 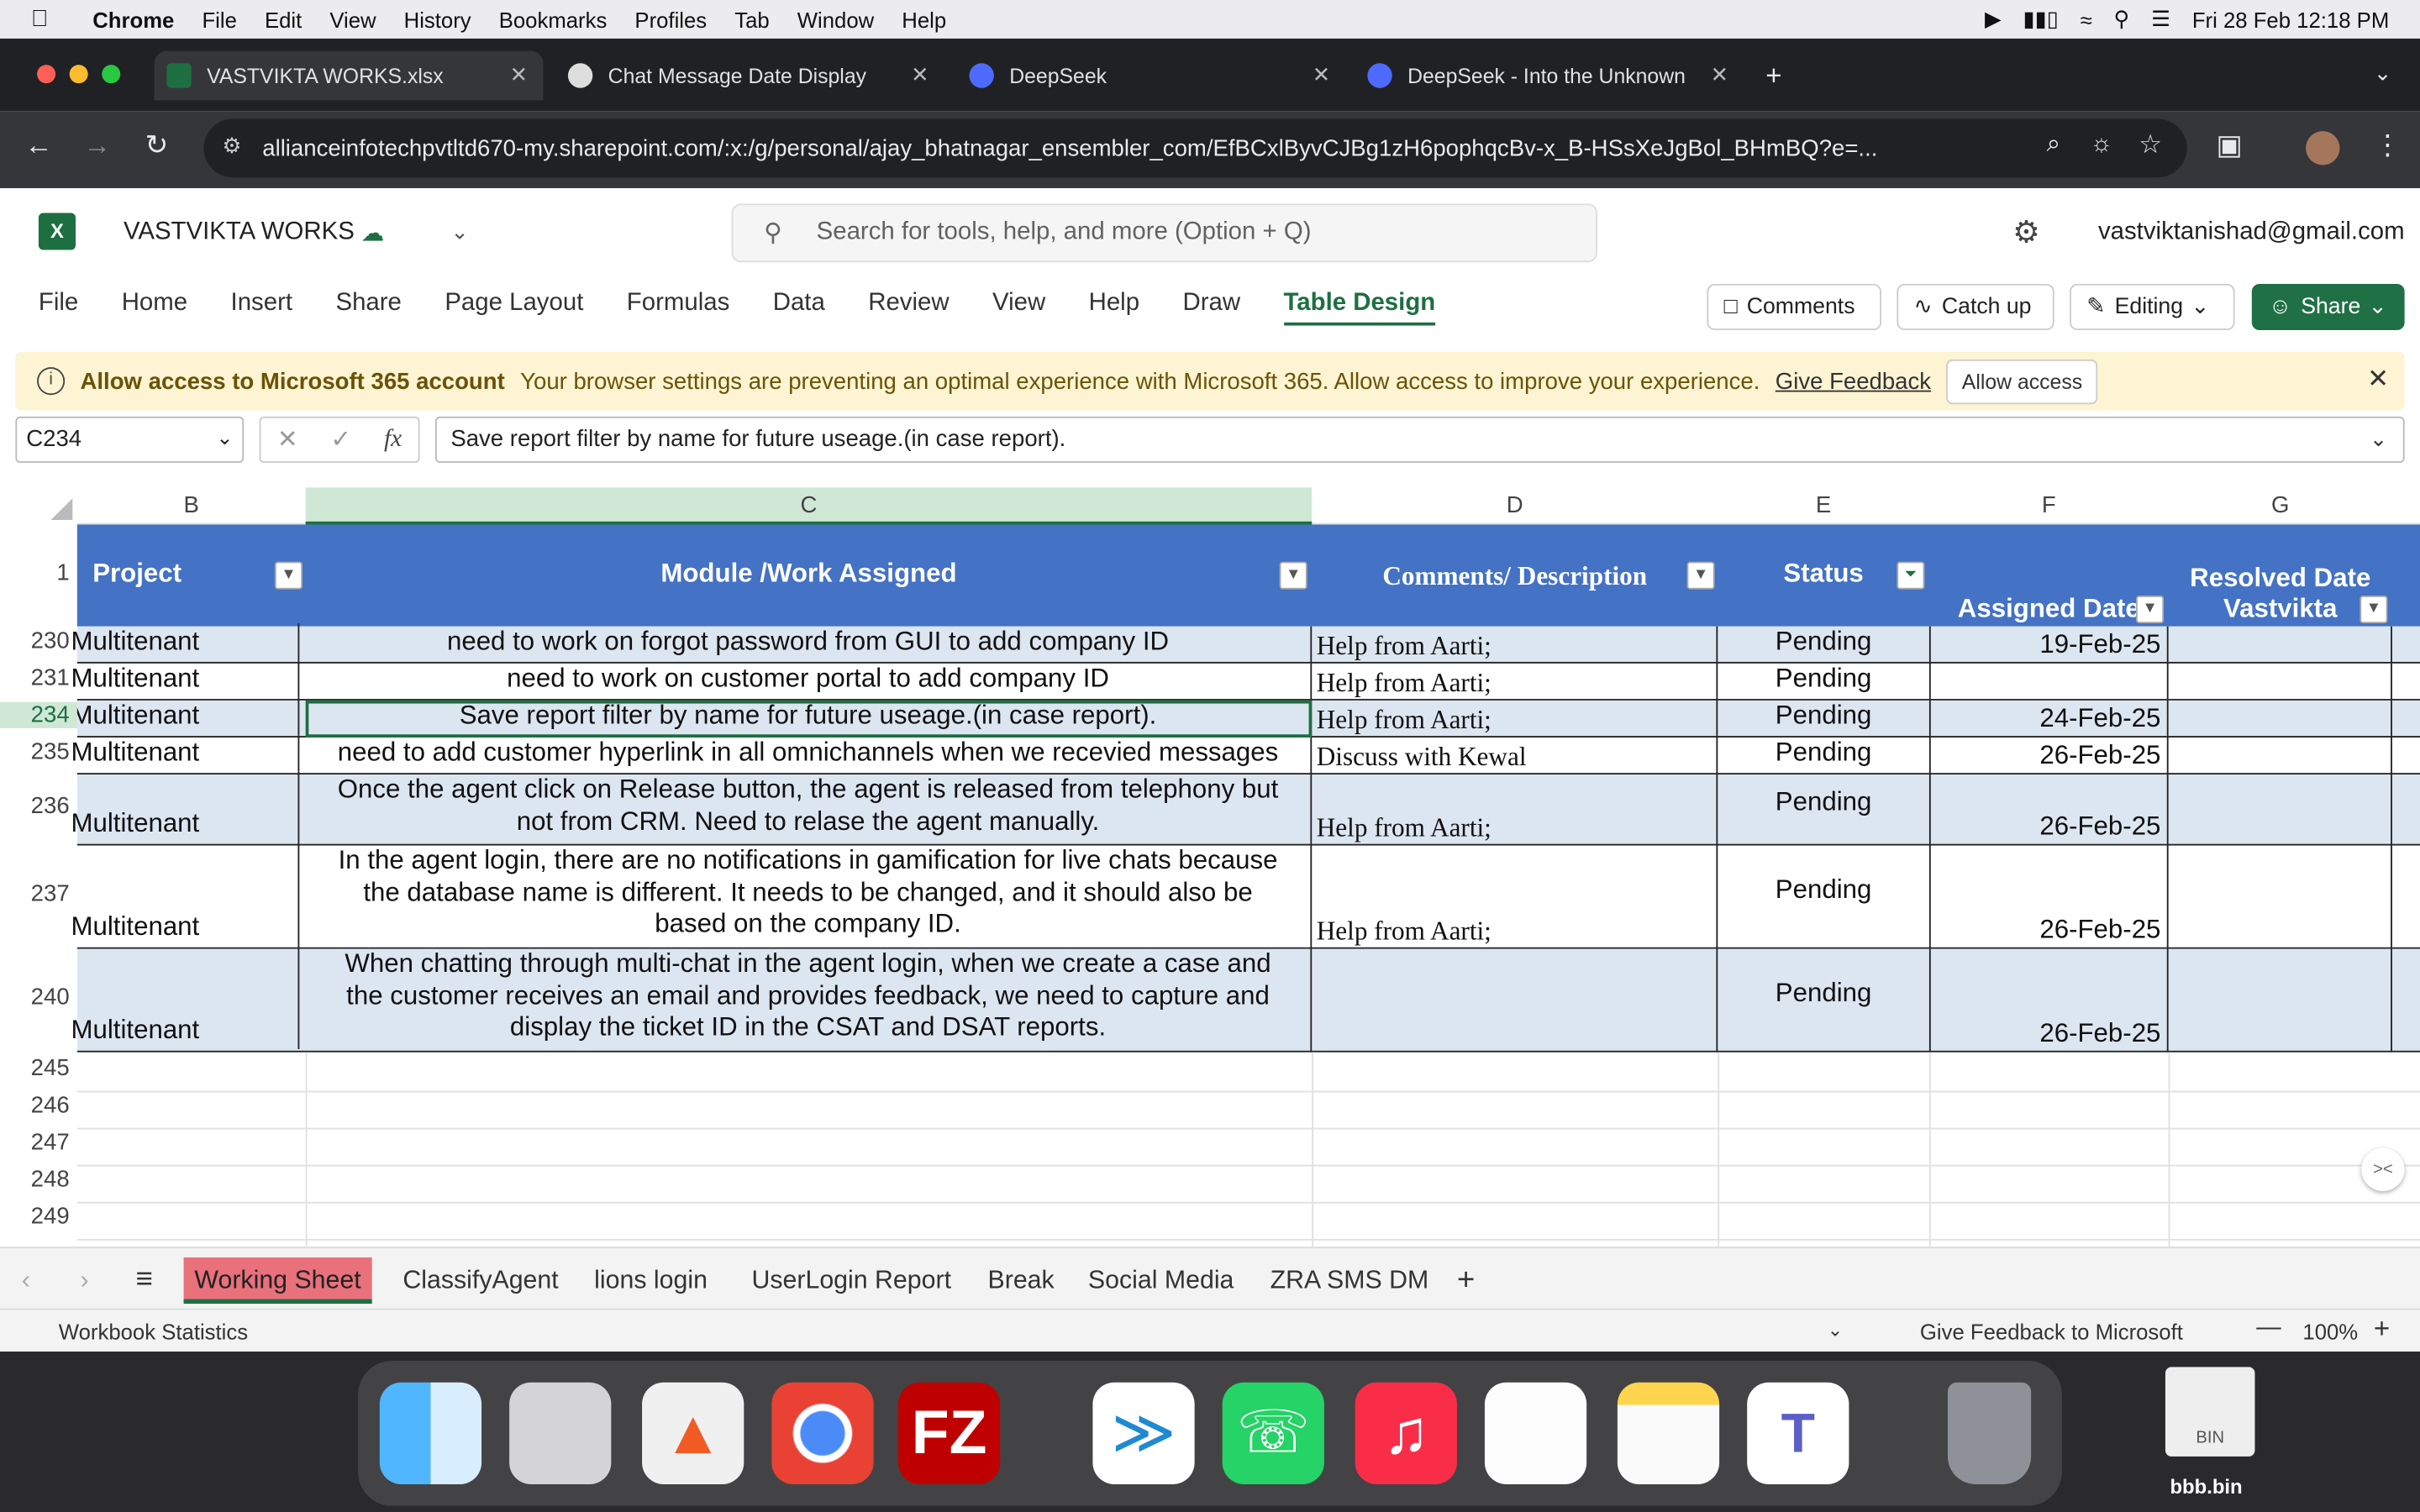 I want to click on sheet-tab-classifyagent: ClassifyAgent, so click(x=480, y=1280).